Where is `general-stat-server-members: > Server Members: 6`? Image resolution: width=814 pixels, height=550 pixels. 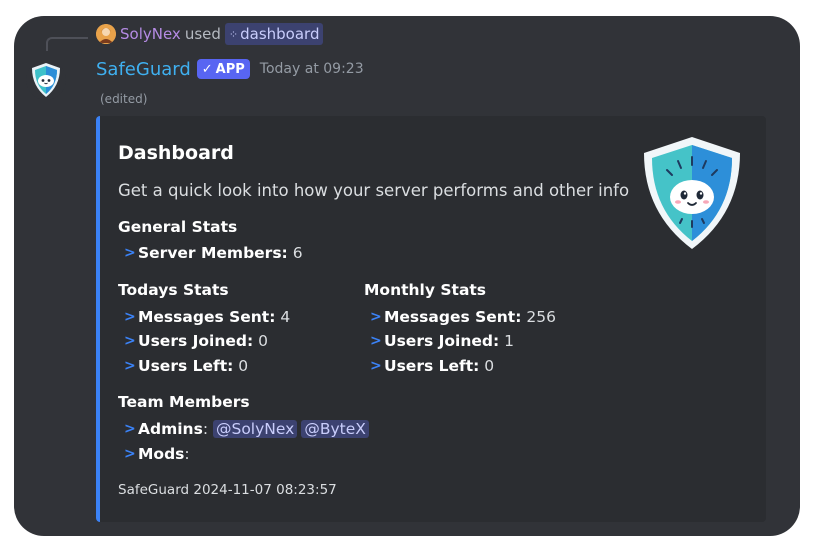
general-stat-server-members: > Server Members: 6 is located at coordinates (210, 253).